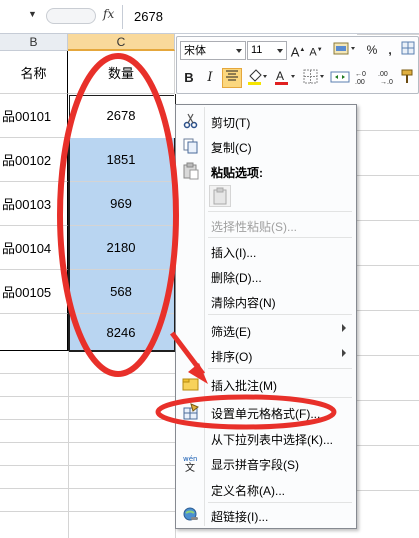 Image resolution: width=419 pixels, height=538 pixels. I want to click on red-ellipse-format-cells, so click(246, 412).